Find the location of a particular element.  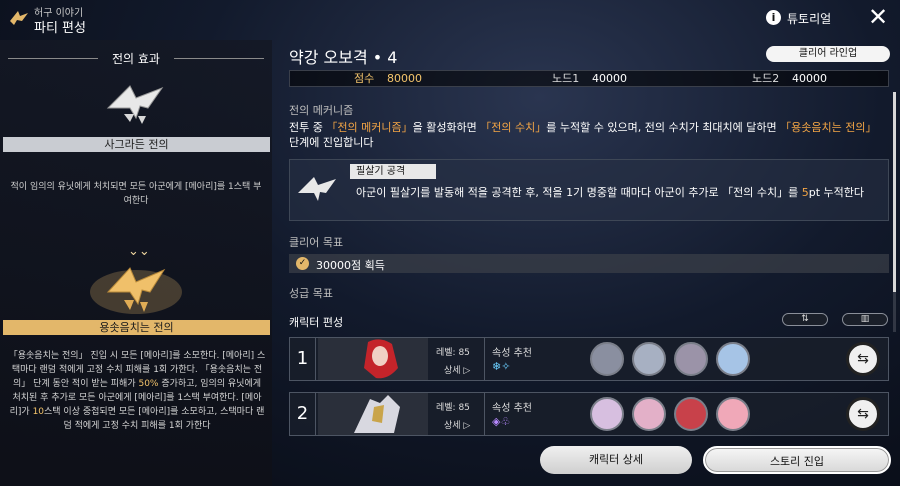

chevron-down-icon: ⌄⌄ is located at coordinates (139, 251).